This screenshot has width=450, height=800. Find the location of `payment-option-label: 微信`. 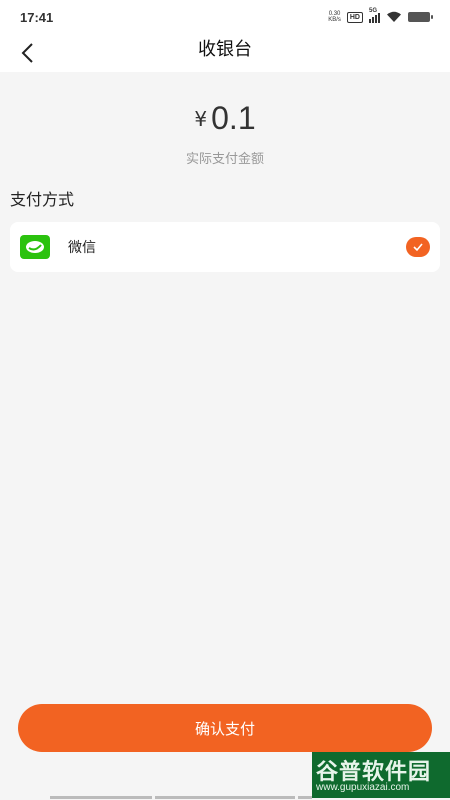

payment-option-label: 微信 is located at coordinates (82, 248).